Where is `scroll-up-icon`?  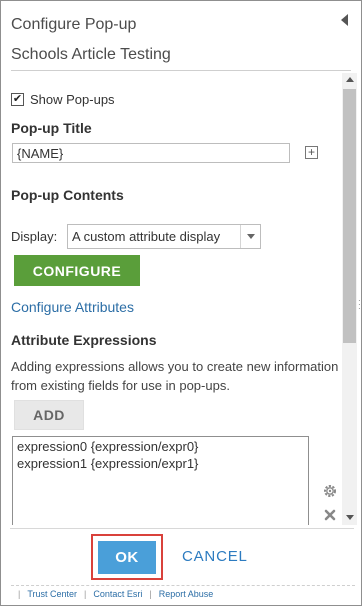
scroll-up-icon is located at coordinates (350, 79).